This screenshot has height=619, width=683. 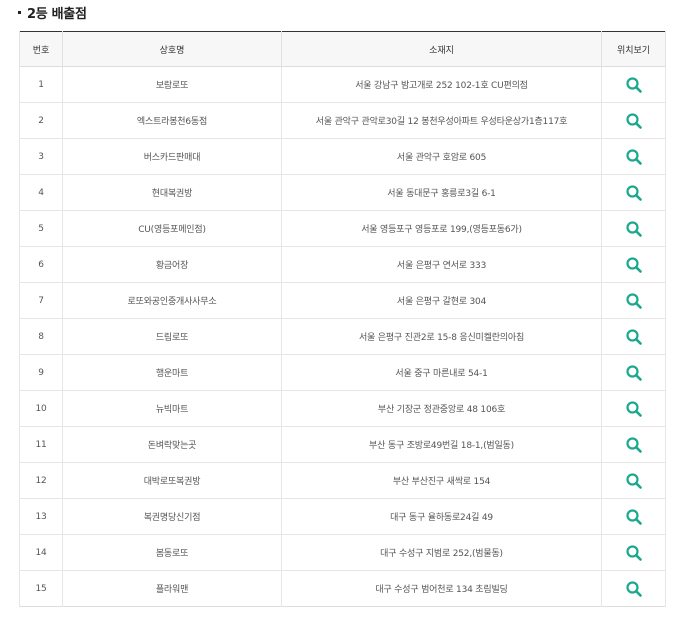 What do you see at coordinates (172, 84) in the screenshot?
I see `row-store-name: 보람로또` at bounding box center [172, 84].